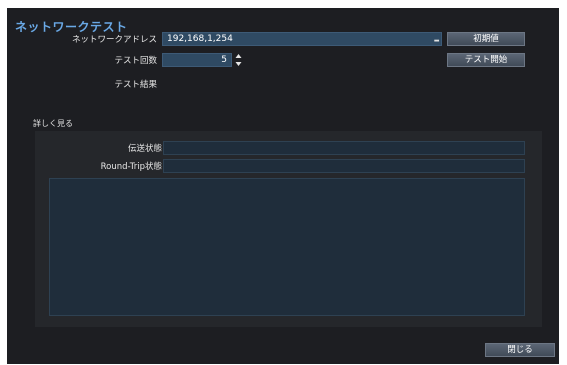  I want to click on roundtrip-field, so click(344, 166).